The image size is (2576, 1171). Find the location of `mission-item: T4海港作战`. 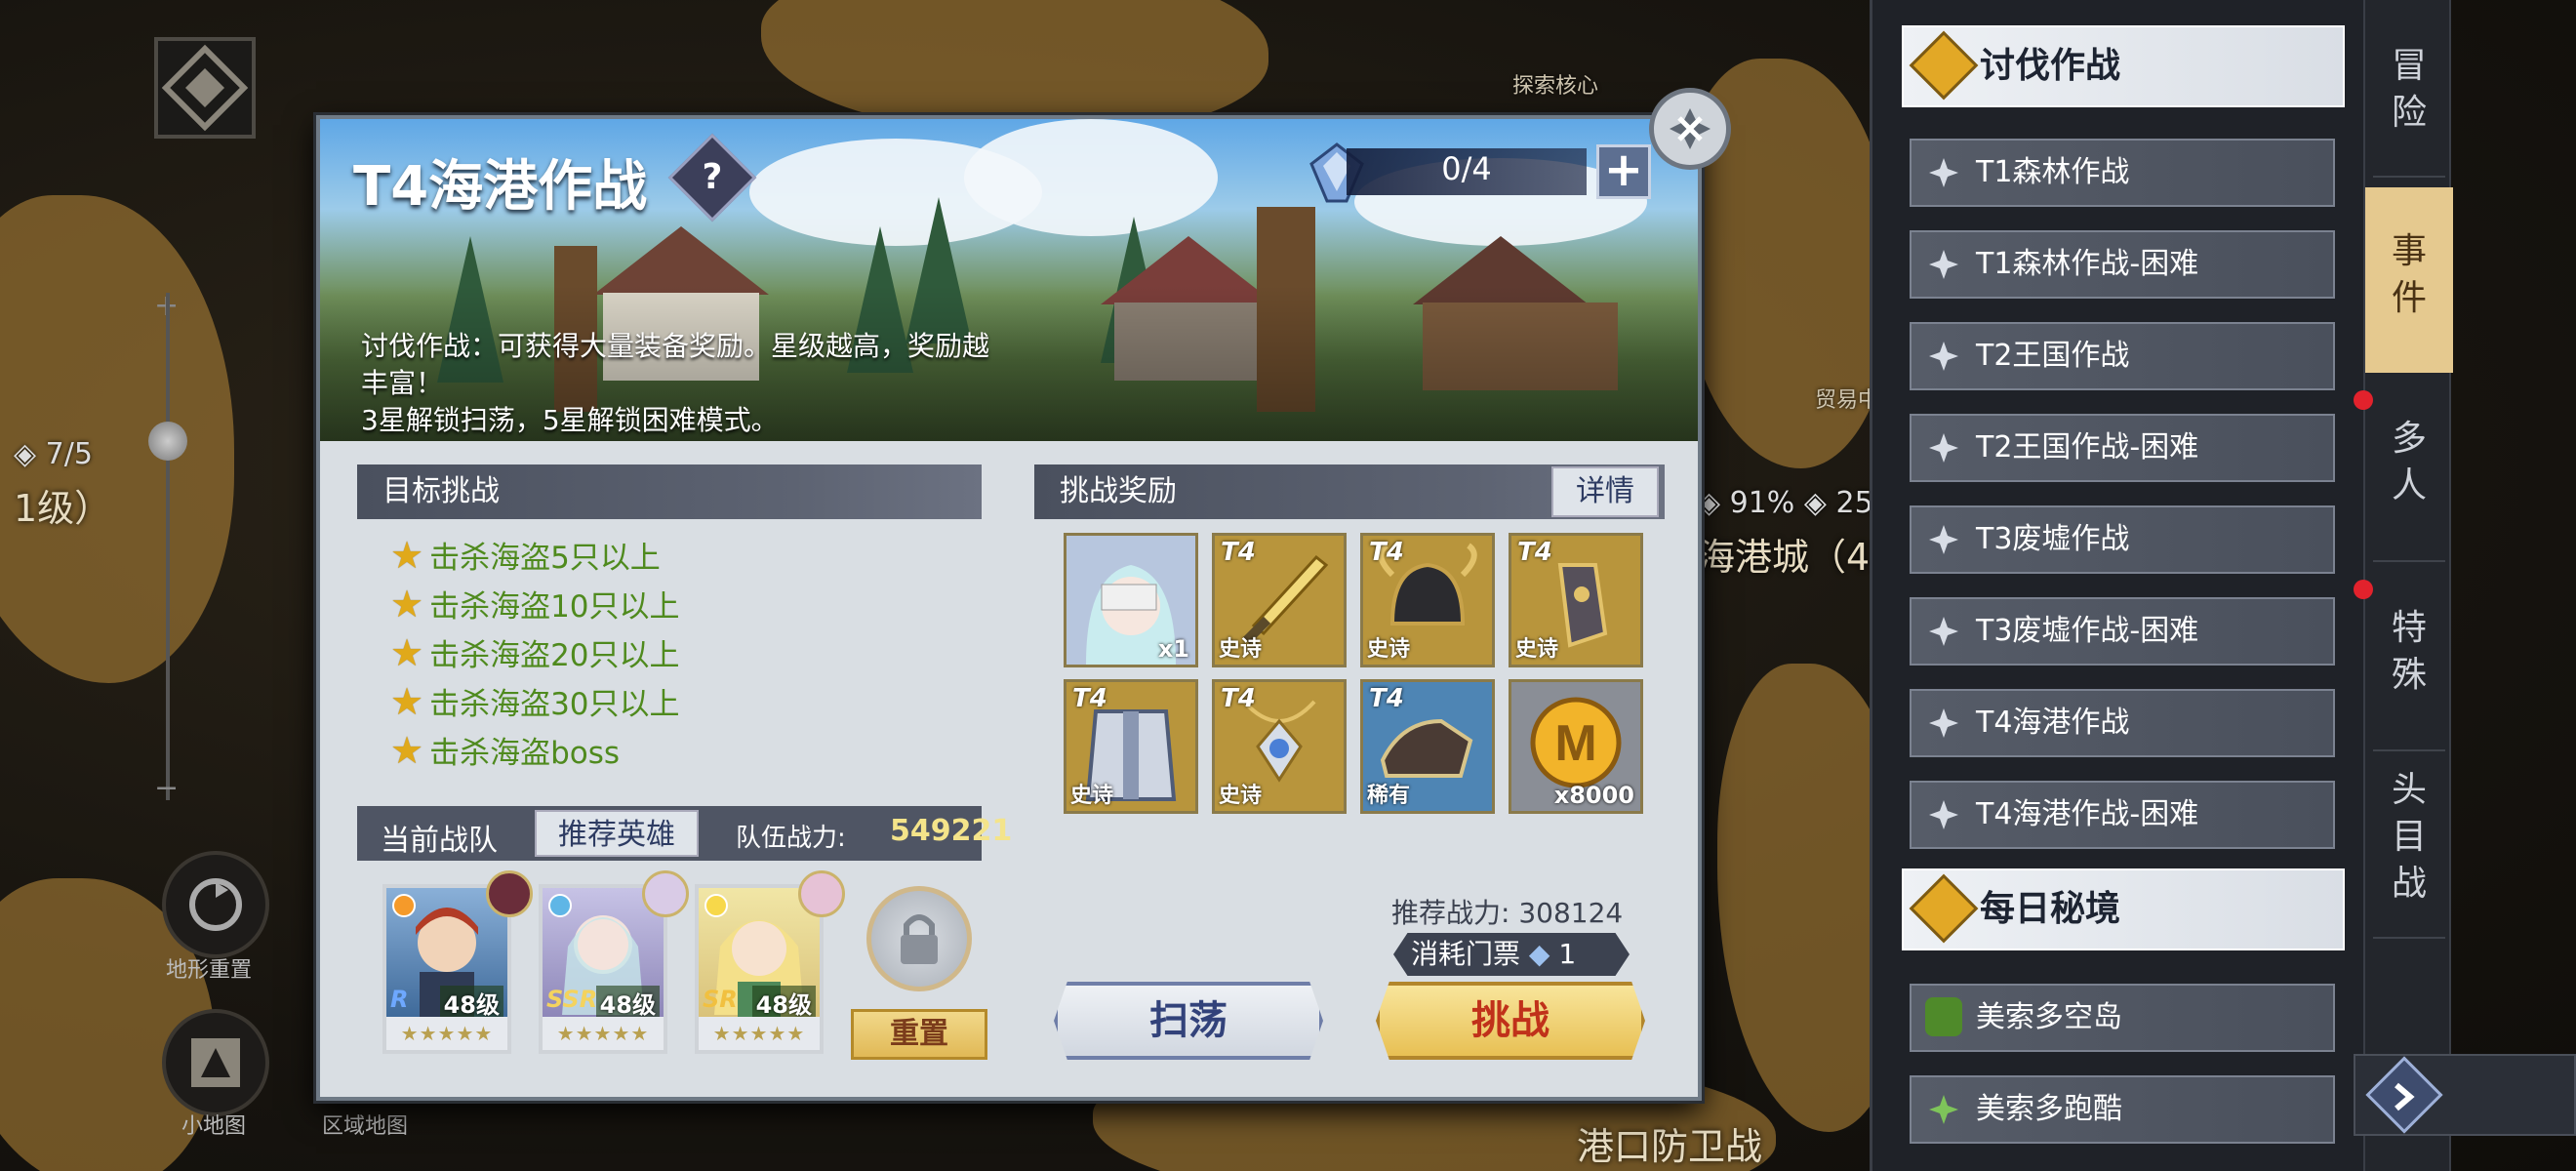

mission-item: T4海港作战 is located at coordinates (2122, 723).